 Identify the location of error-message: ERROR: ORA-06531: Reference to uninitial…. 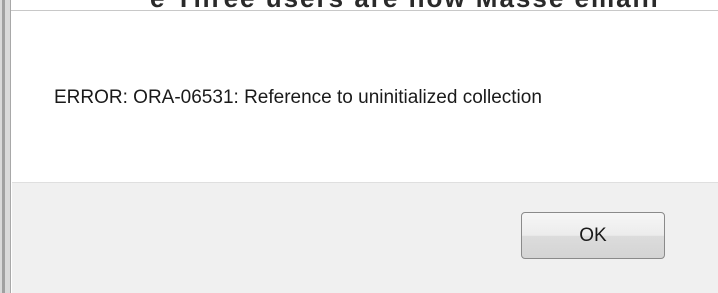
(298, 97).